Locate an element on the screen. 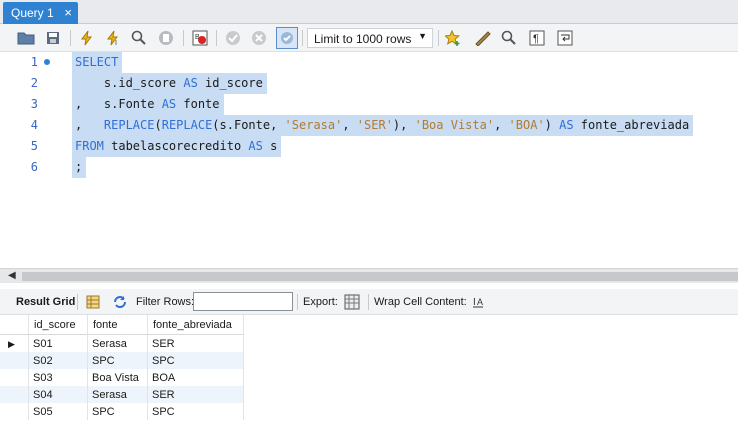  limit-rows-select: Limit to 1000 rows ▼ is located at coordinates (370, 38).